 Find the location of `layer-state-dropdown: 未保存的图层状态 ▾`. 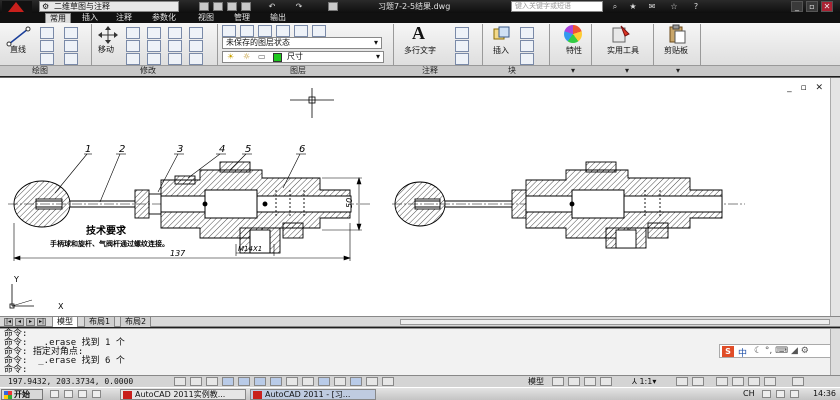

layer-state-dropdown: 未保存的图层状态 ▾ is located at coordinates (302, 43).